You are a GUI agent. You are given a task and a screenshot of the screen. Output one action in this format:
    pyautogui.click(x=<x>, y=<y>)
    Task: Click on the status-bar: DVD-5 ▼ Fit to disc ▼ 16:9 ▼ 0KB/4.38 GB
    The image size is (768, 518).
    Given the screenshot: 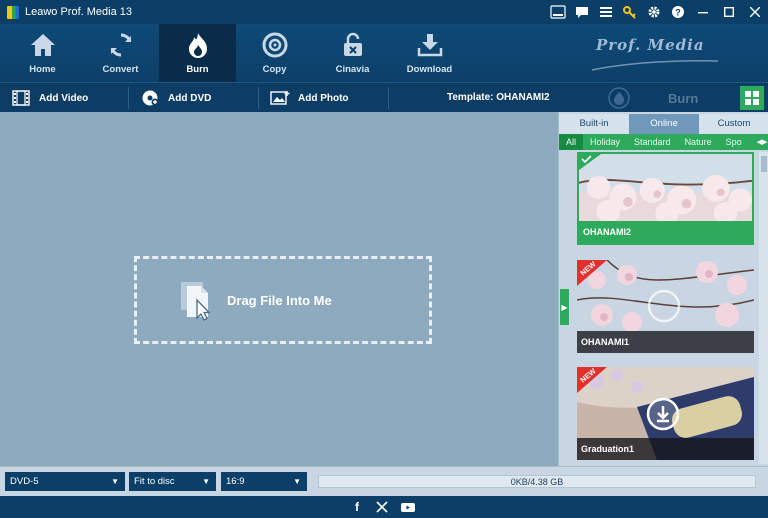 What is the action you would take?
    pyautogui.click(x=384, y=481)
    